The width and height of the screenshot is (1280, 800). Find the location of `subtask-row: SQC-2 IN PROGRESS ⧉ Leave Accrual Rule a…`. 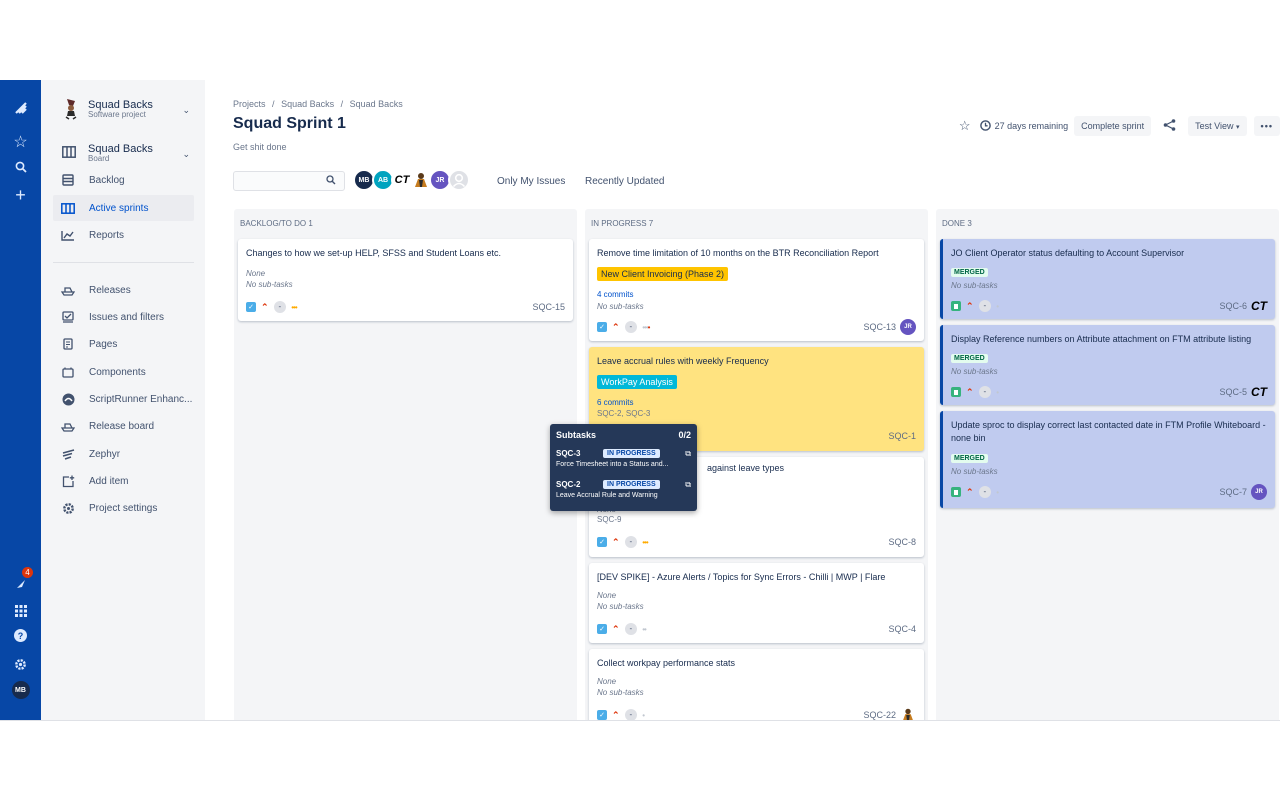

subtask-row: SQC-2 IN PROGRESS ⧉ Leave Accrual Rule a… is located at coordinates (623, 494).